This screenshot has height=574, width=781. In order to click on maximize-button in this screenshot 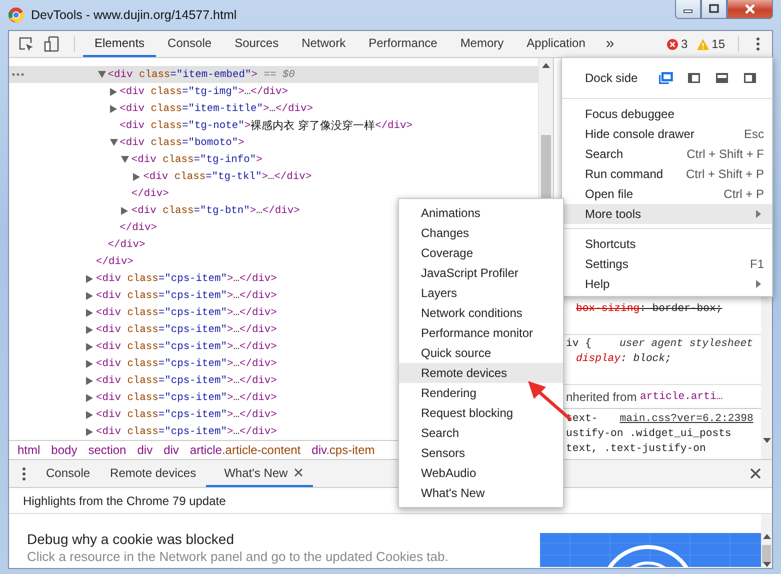, I will do `click(714, 9)`.